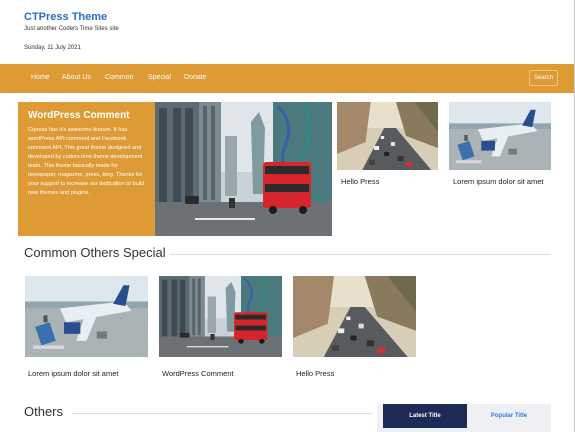 Image resolution: width=575 pixels, height=432 pixels. Describe the element at coordinates (159, 77) in the screenshot. I see `nav-item-special: Special` at that location.